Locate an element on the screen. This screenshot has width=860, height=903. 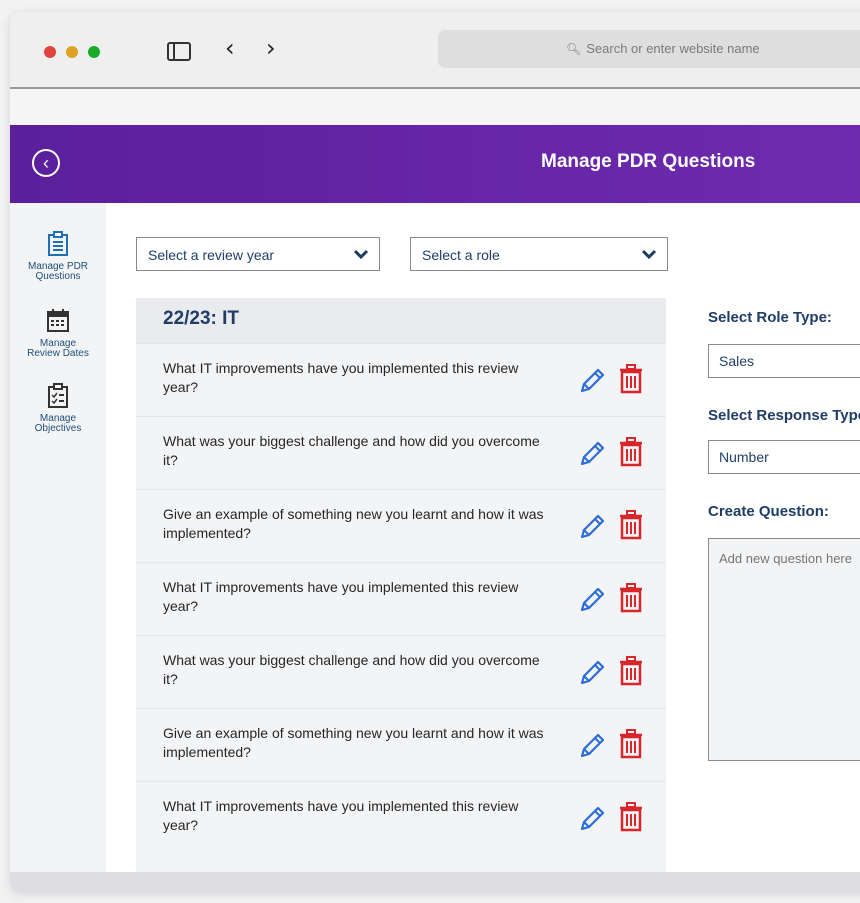
create-question-label: Create Question: is located at coordinates (768, 511).